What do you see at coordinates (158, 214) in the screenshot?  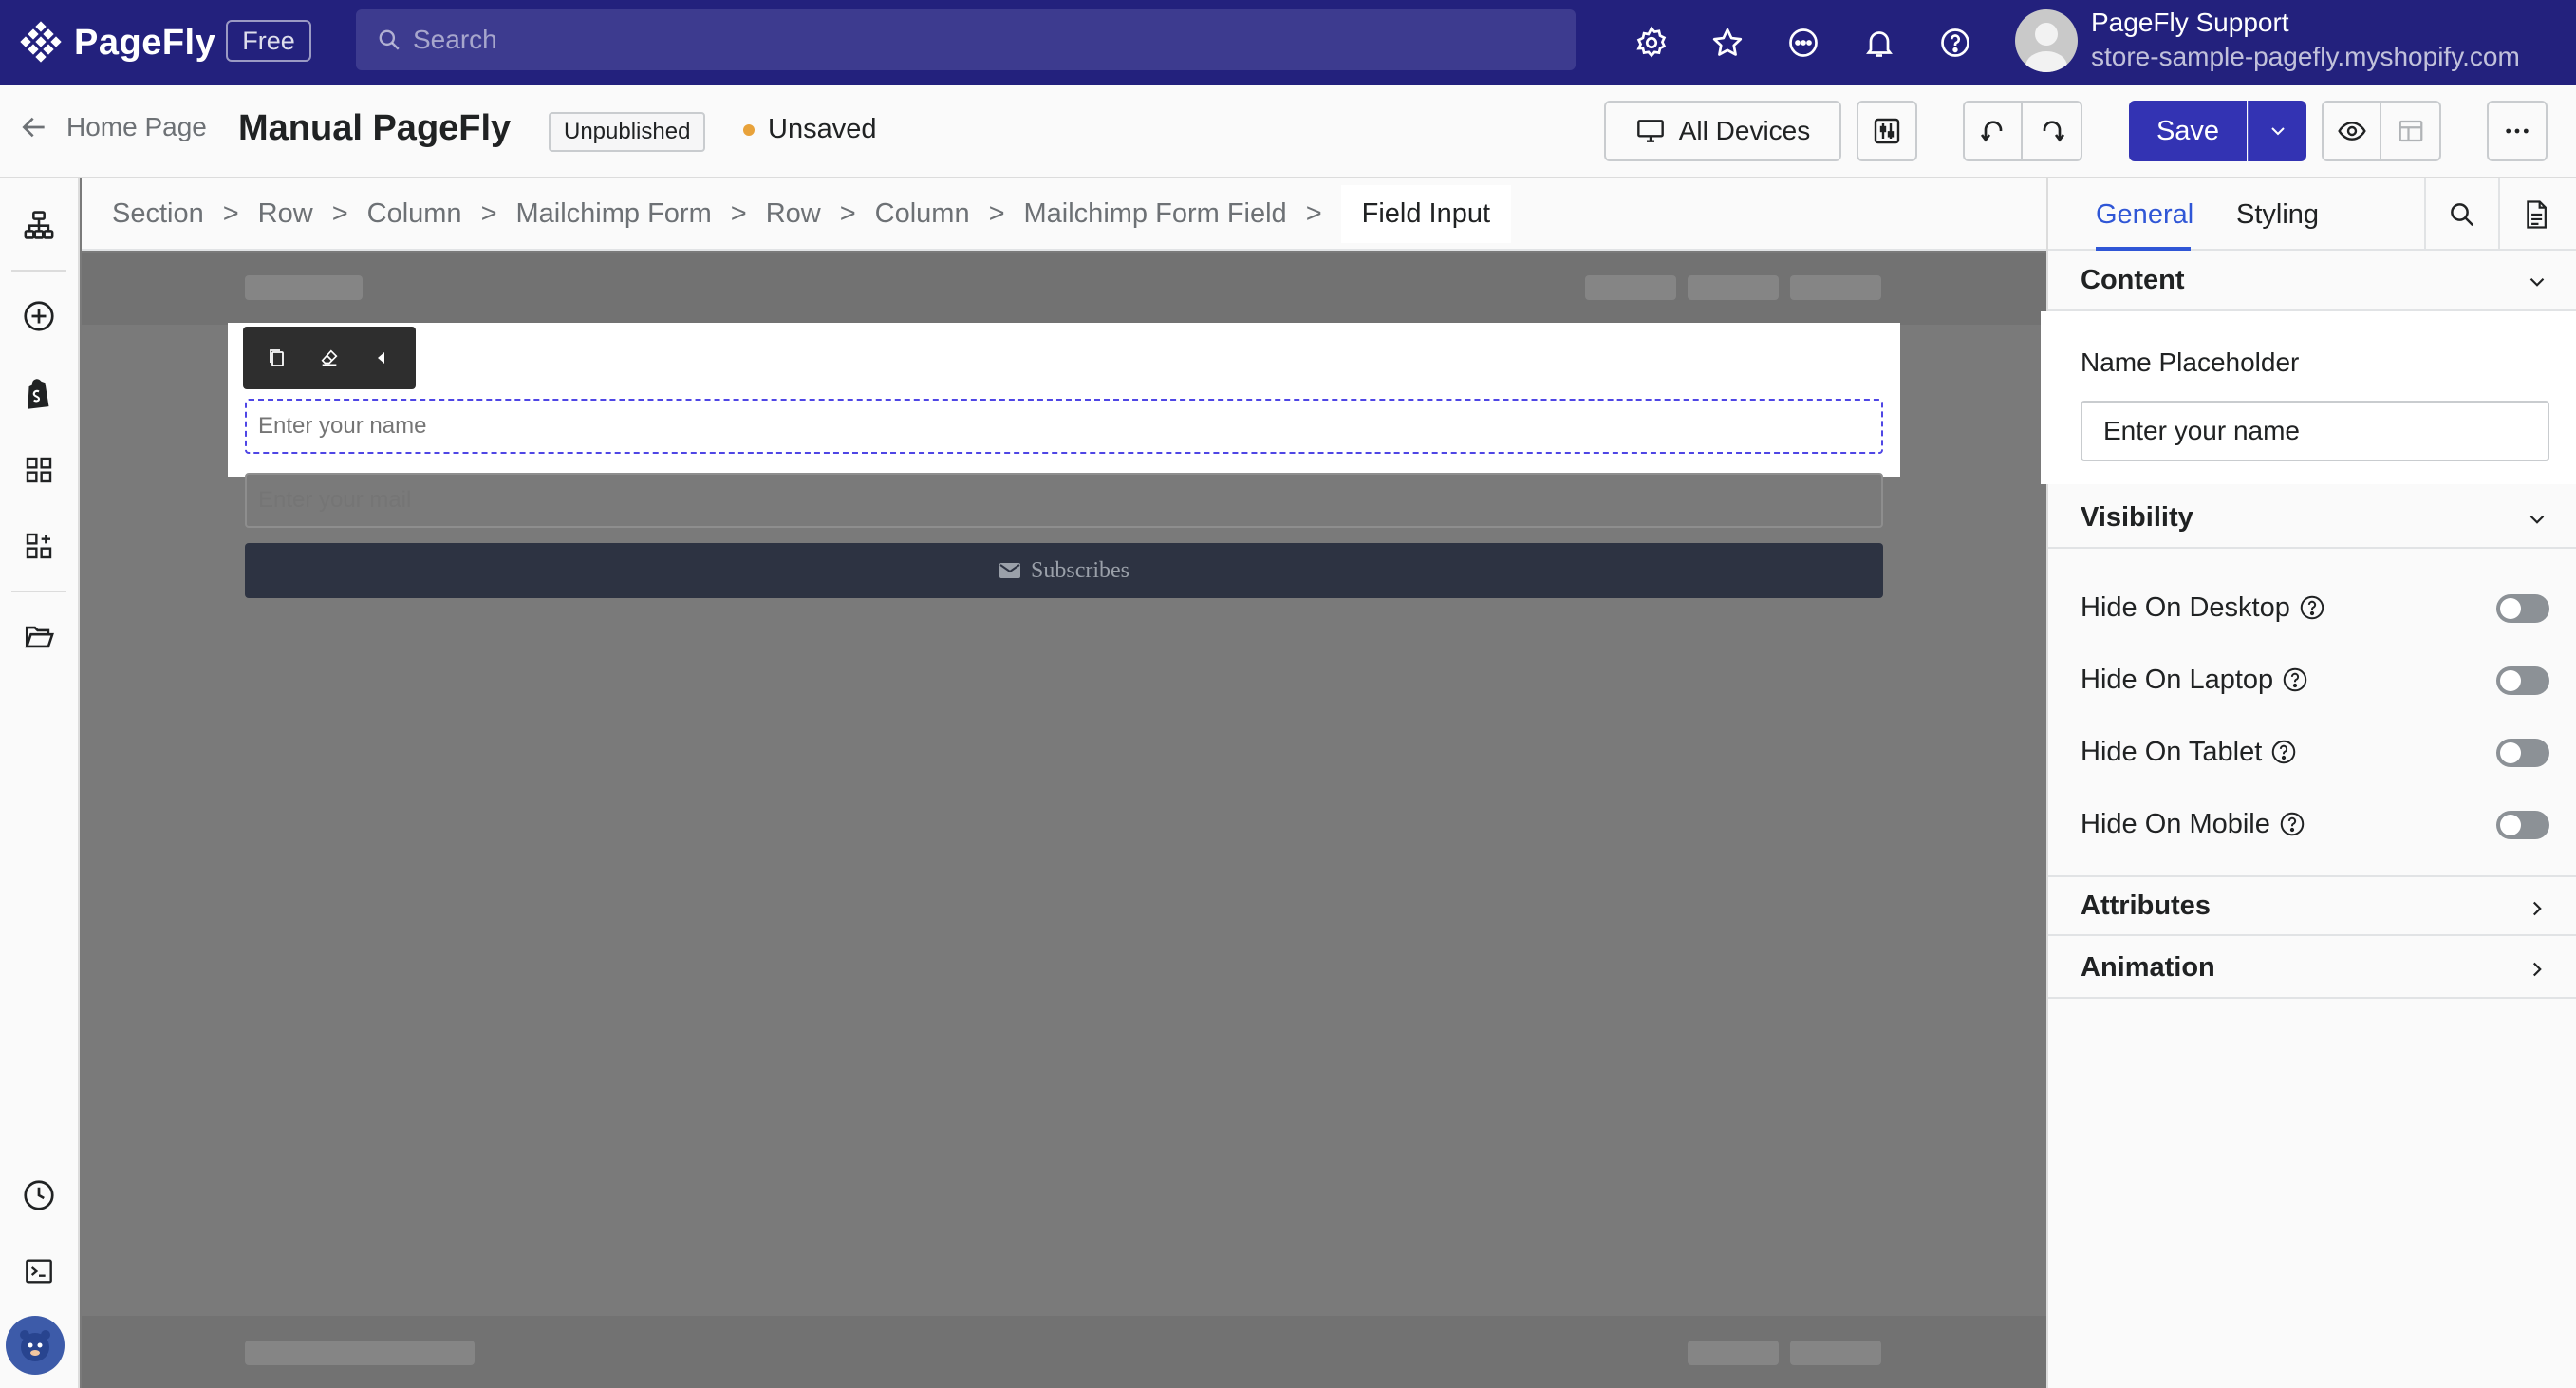 I see `breadcrumb-section: Section` at bounding box center [158, 214].